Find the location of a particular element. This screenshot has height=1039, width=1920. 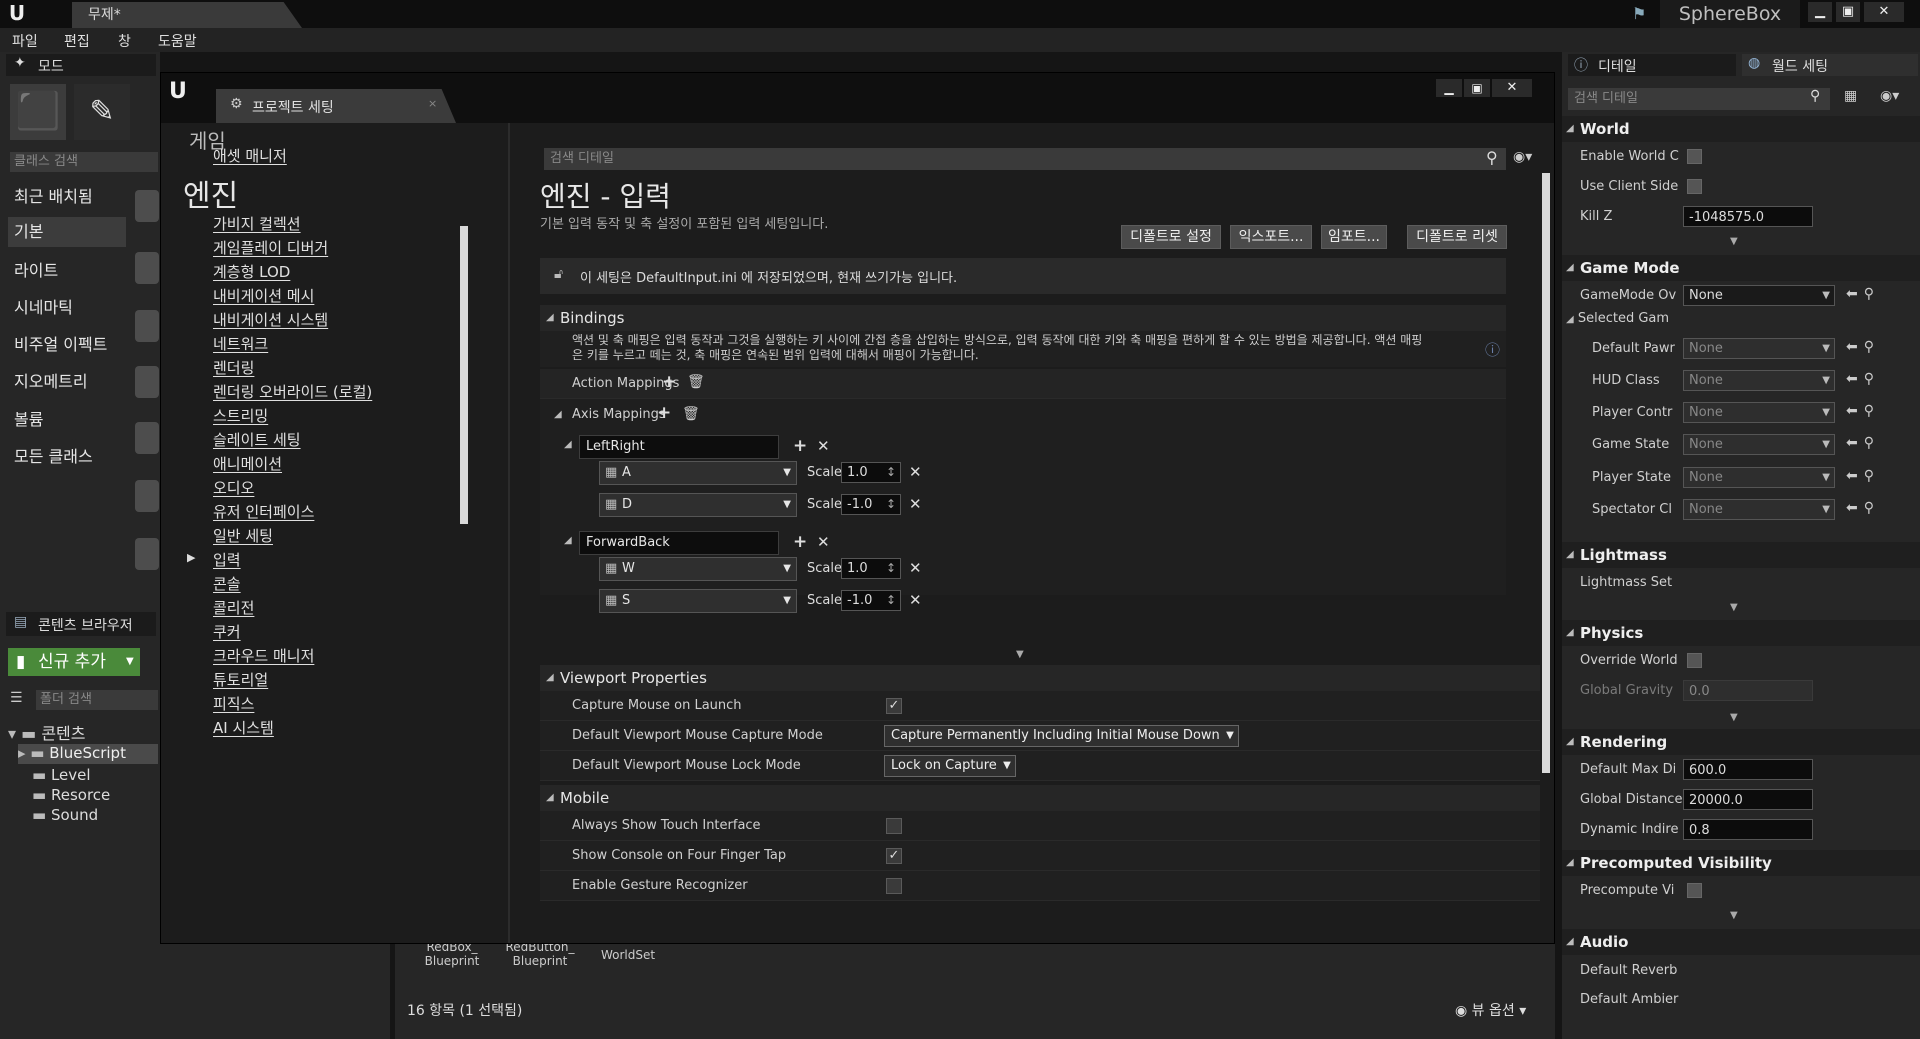

nav-rendering-override: 렌더링 오버라이드 (로컬) is located at coordinates (292, 391).